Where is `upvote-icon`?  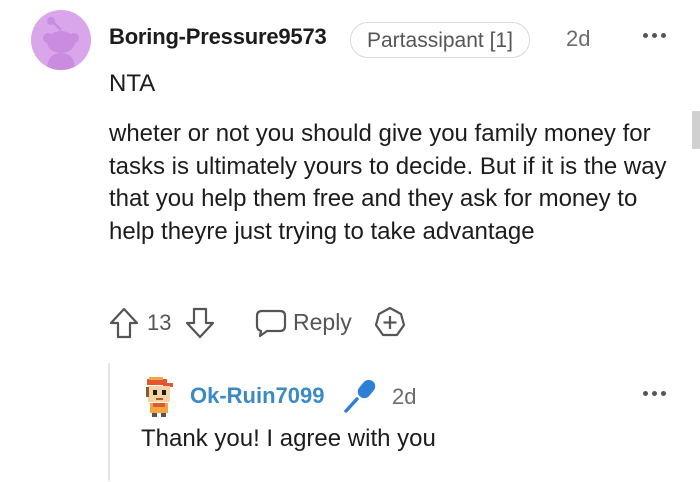 upvote-icon is located at coordinates (124, 323).